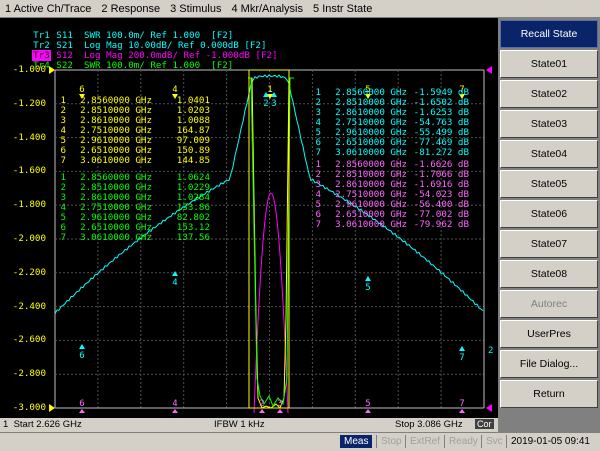  I want to click on scale-label: -1.200, so click(29, 103).